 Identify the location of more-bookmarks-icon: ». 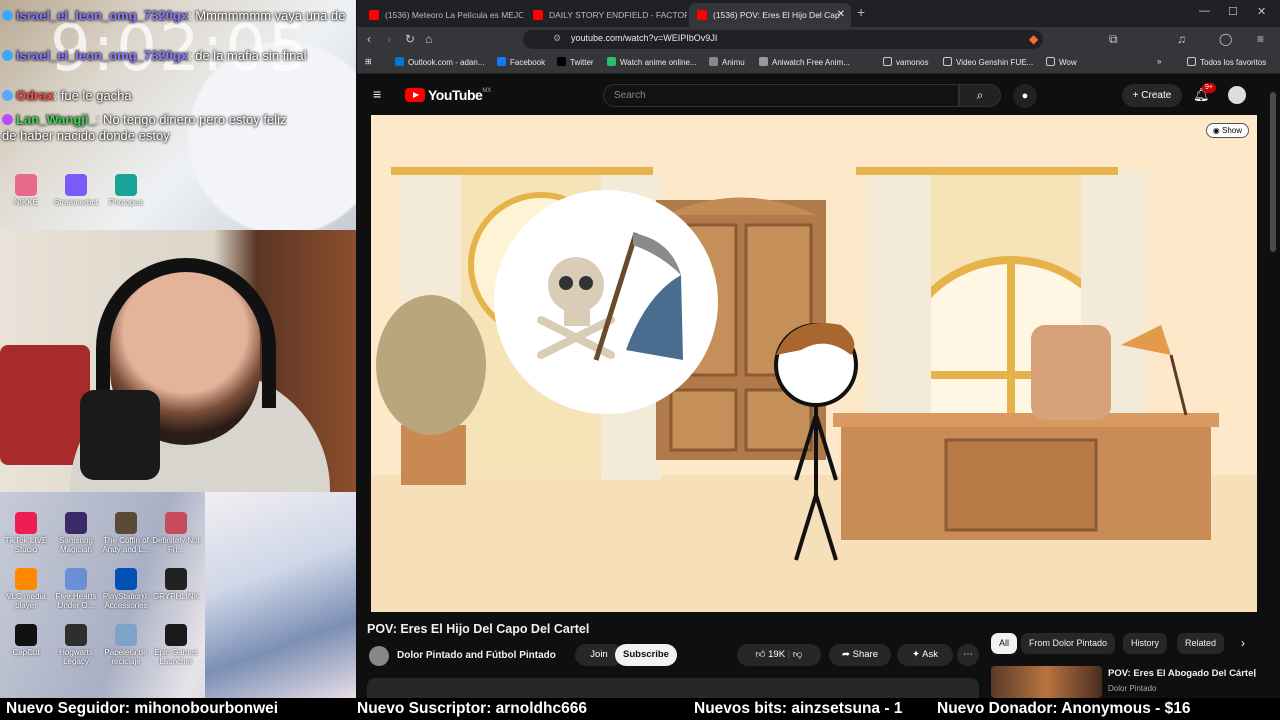
(1159, 61).